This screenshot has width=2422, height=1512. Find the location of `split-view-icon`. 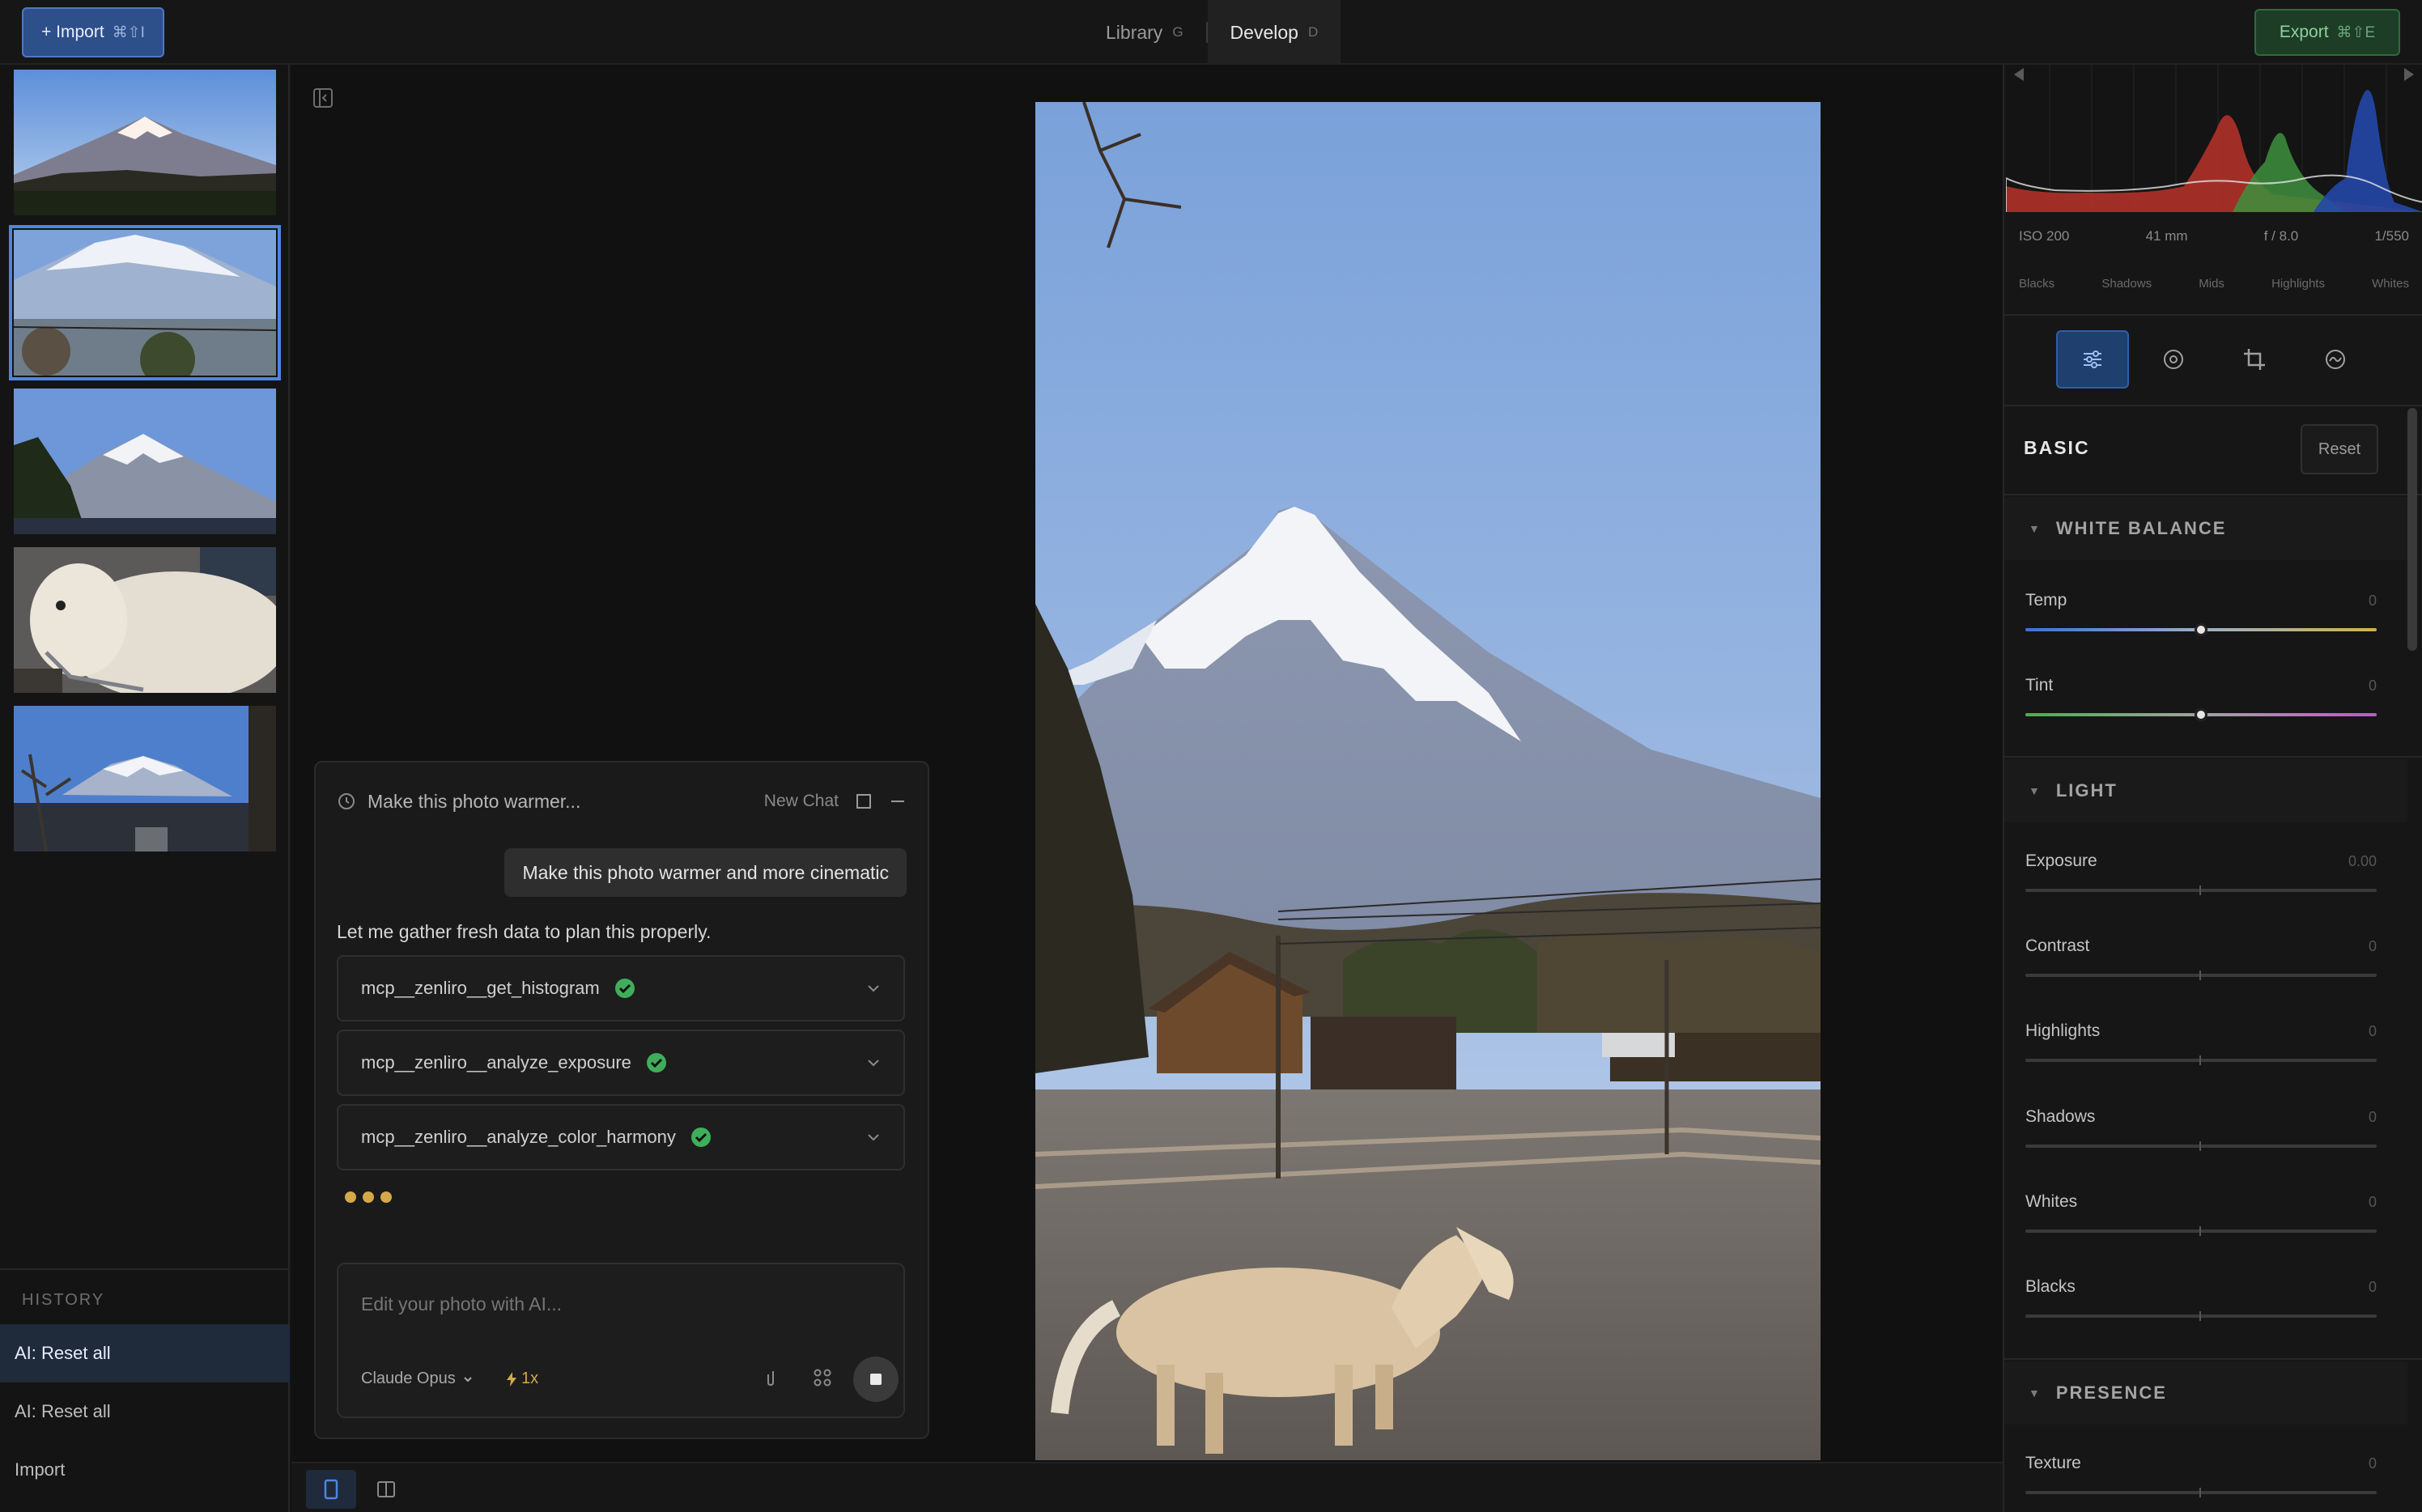

split-view-icon is located at coordinates (386, 1489).